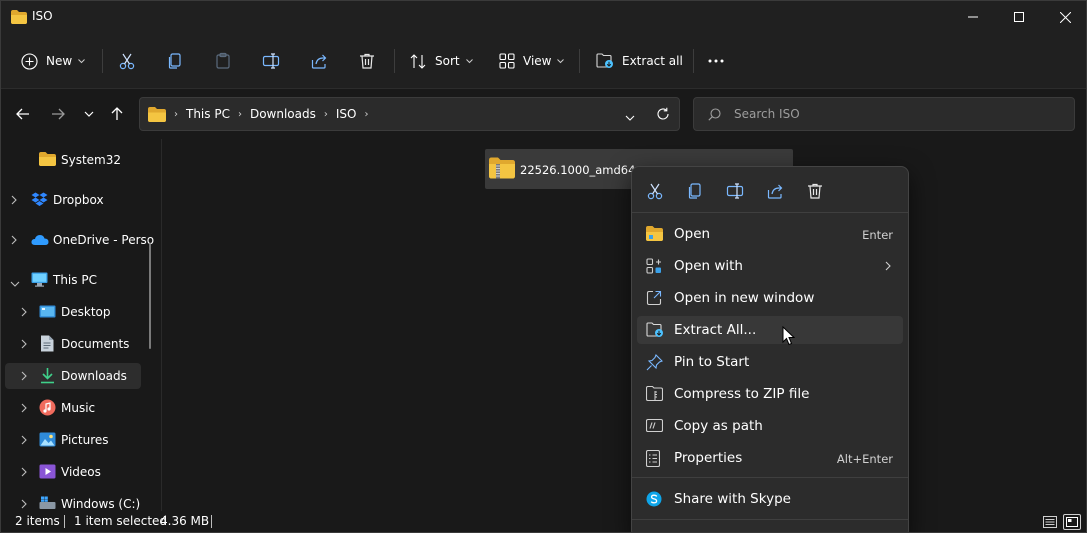 The width and height of the screenshot is (1087, 533). Describe the element at coordinates (73, 160) in the screenshot. I see `sidebar-item-system32: System32` at that location.